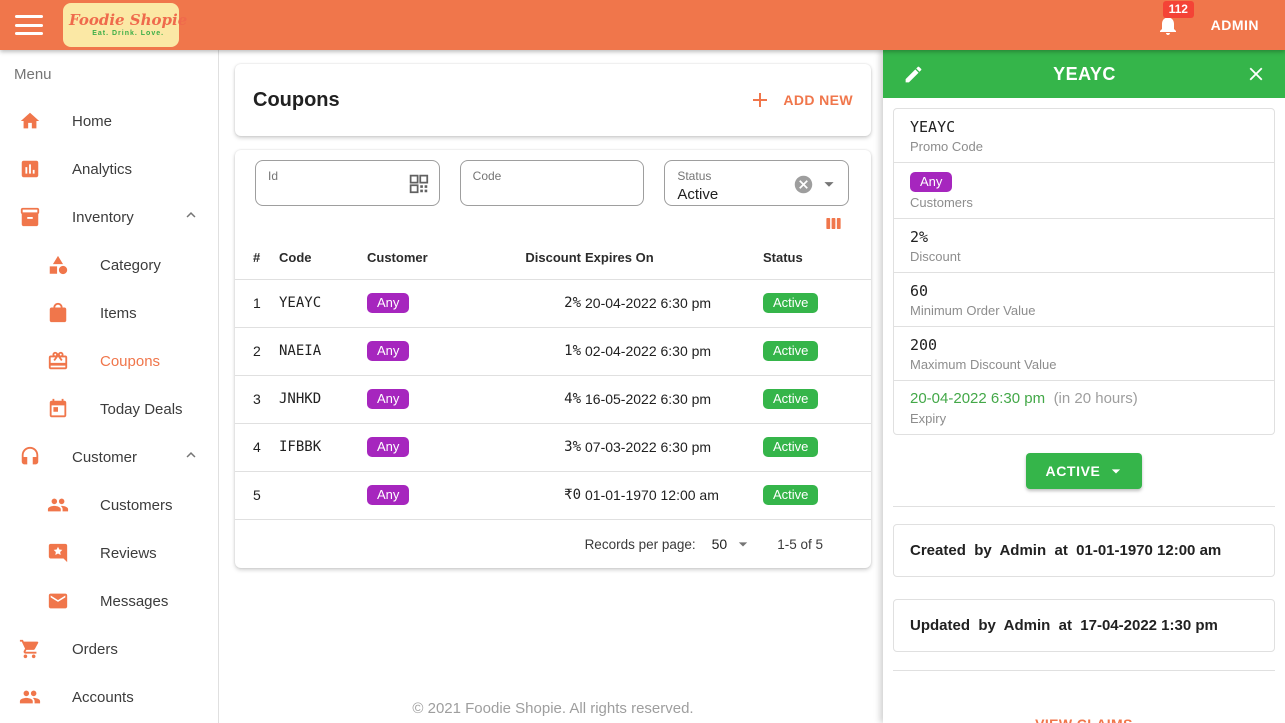  I want to click on sidebar-item-category: Category, so click(109, 265).